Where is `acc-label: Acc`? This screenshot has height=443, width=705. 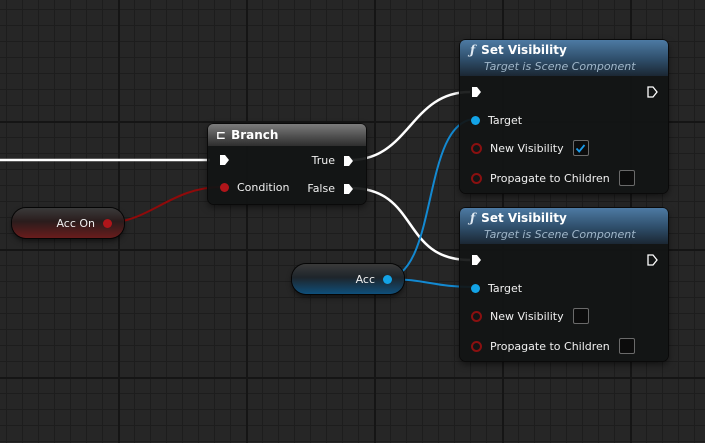 acc-label: Acc is located at coordinates (365, 279).